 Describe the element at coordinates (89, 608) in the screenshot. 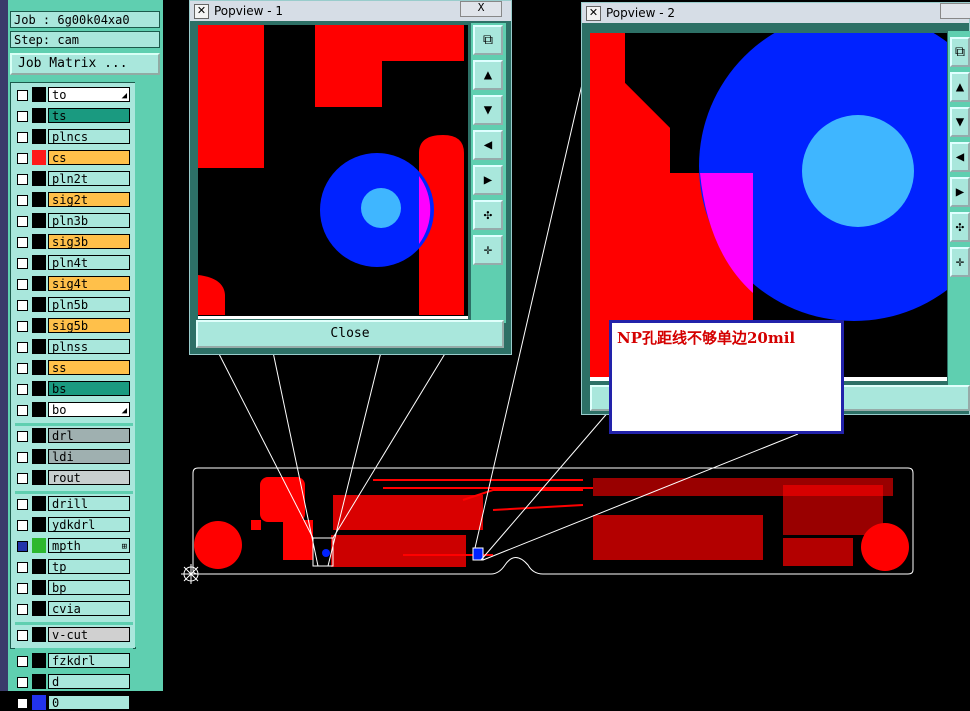

I see `layer-name: cvia` at that location.